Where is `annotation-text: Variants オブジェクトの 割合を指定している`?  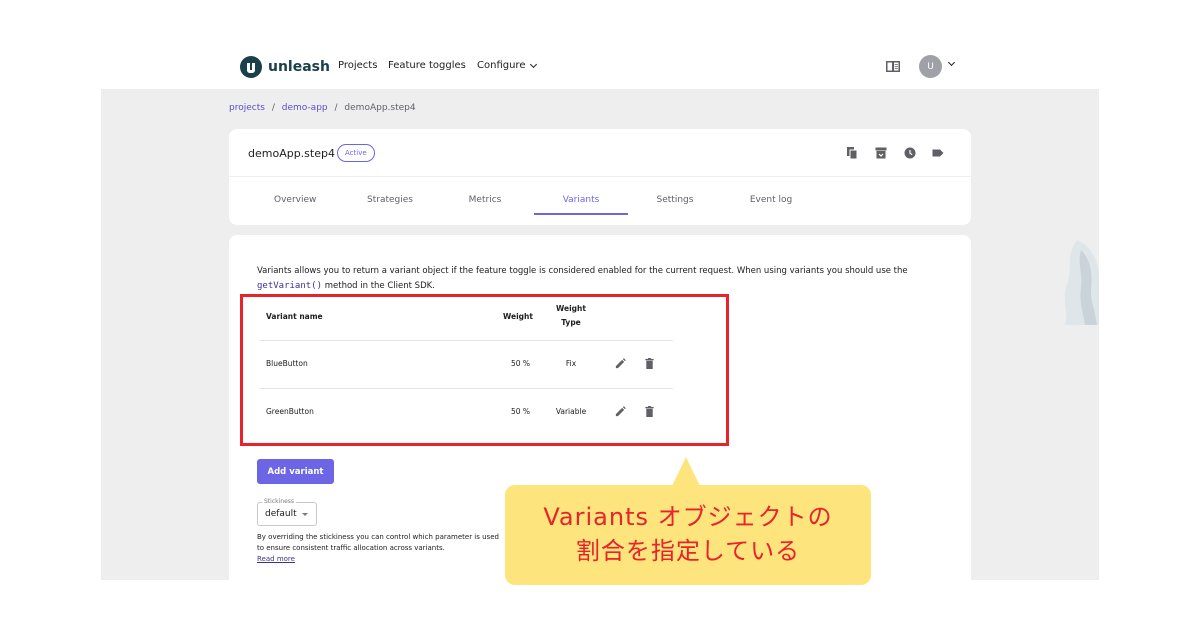 annotation-text: Variants オブジェクトの 割合を指定している is located at coordinates (688, 534).